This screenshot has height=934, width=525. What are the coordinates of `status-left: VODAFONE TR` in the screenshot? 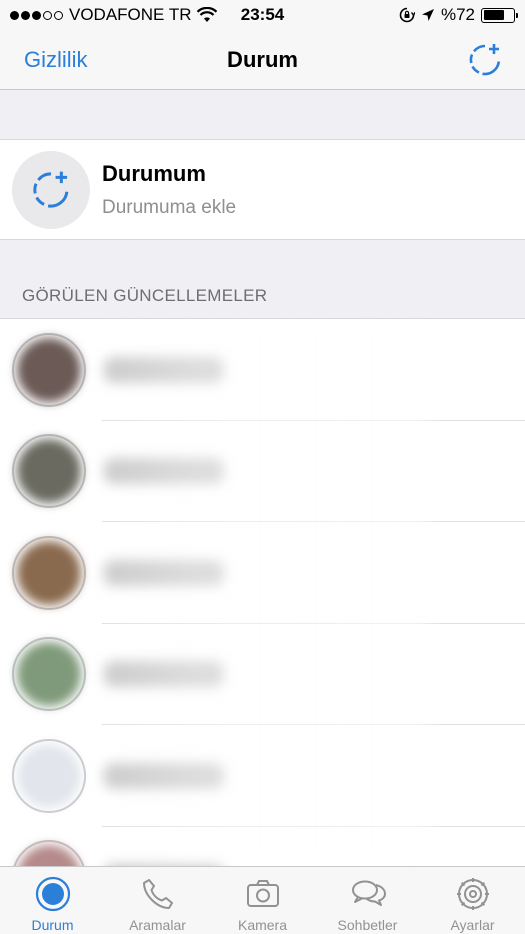 It's located at (114, 15).